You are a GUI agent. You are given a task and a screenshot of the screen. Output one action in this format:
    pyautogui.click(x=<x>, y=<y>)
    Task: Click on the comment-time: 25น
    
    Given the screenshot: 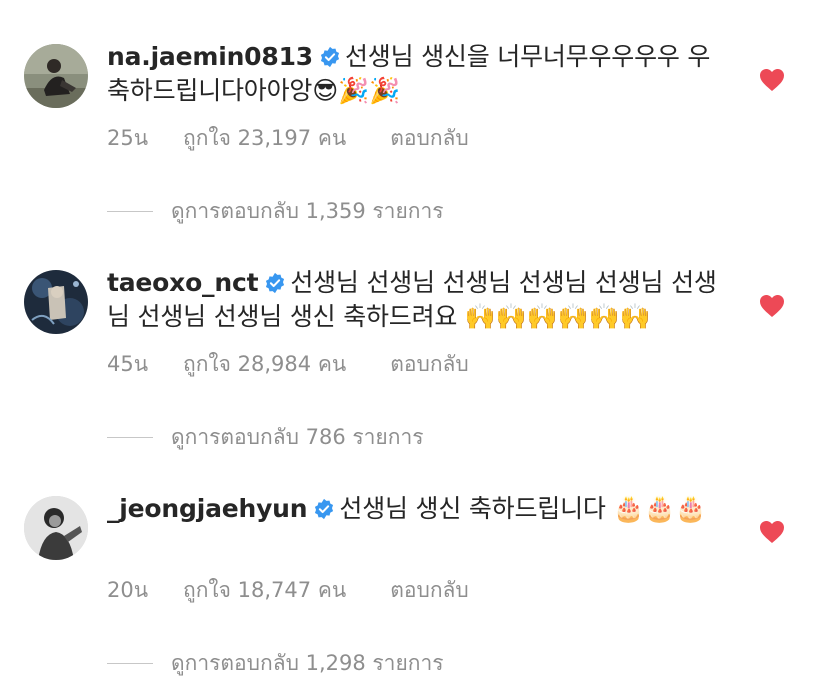 What is the action you would take?
    pyautogui.click(x=128, y=137)
    